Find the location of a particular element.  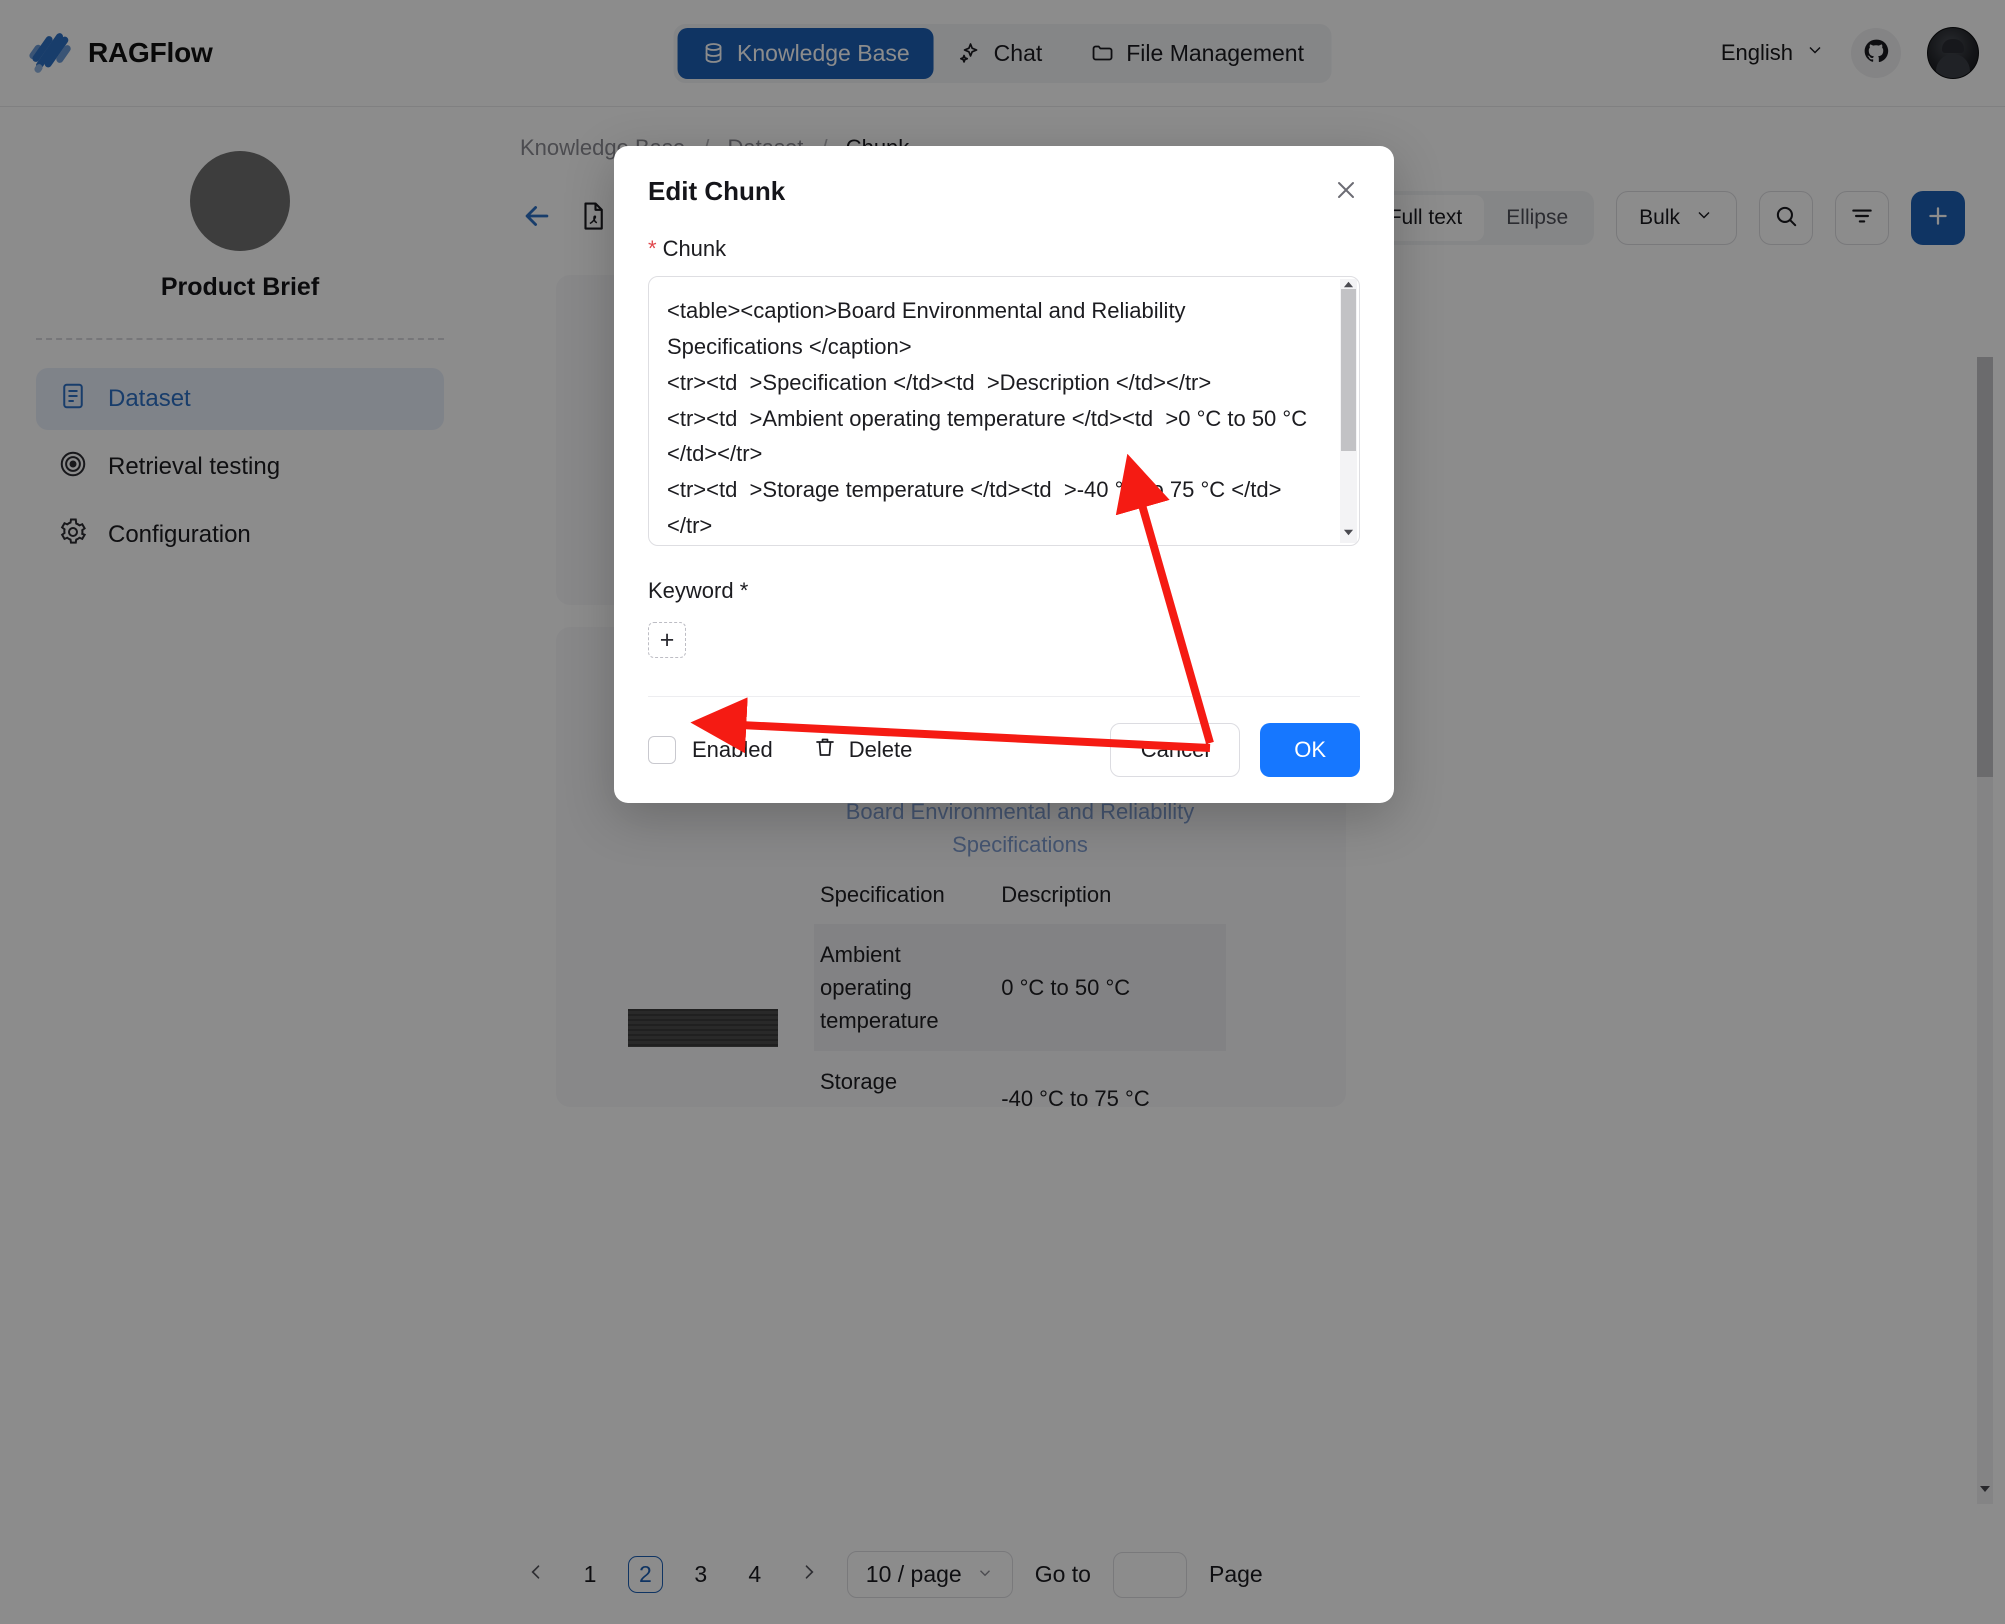

chunk-textarea-scrollbar is located at coordinates (1348, 411).